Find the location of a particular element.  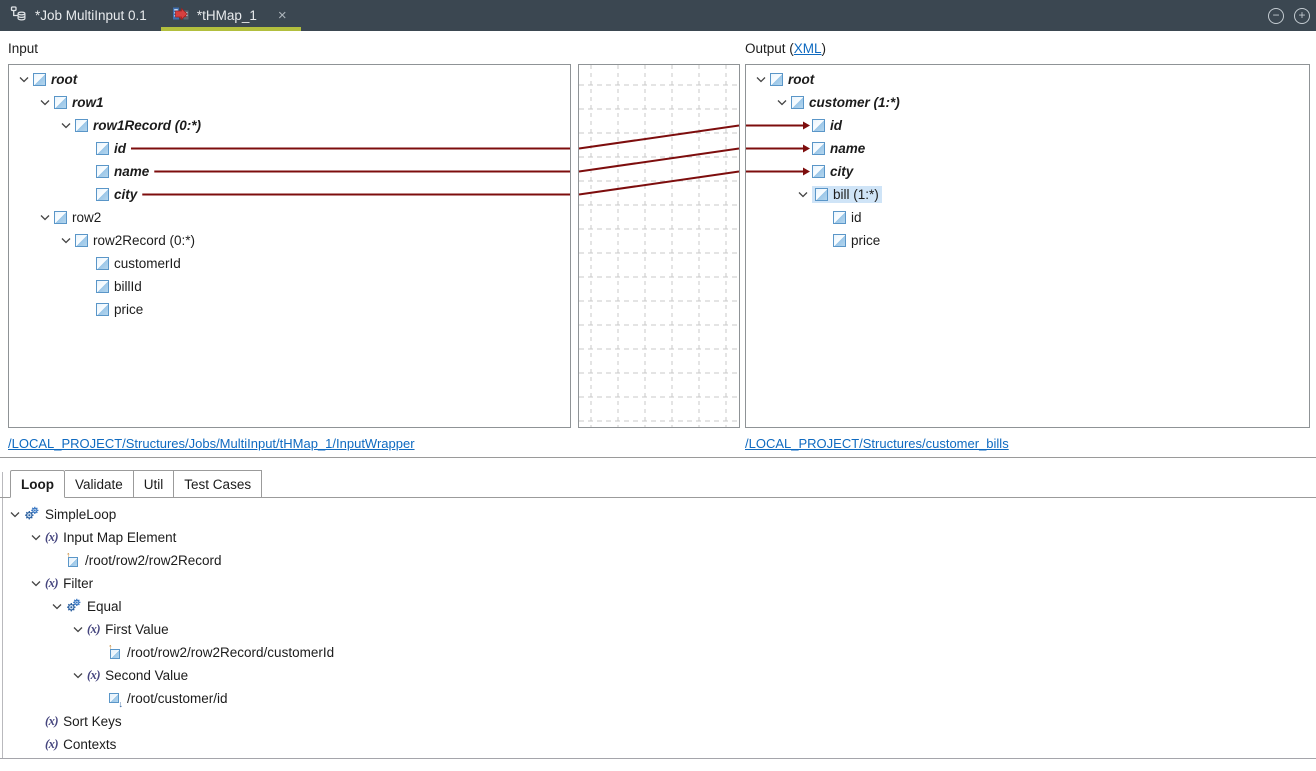

xml-link: XML is located at coordinates (808, 48).